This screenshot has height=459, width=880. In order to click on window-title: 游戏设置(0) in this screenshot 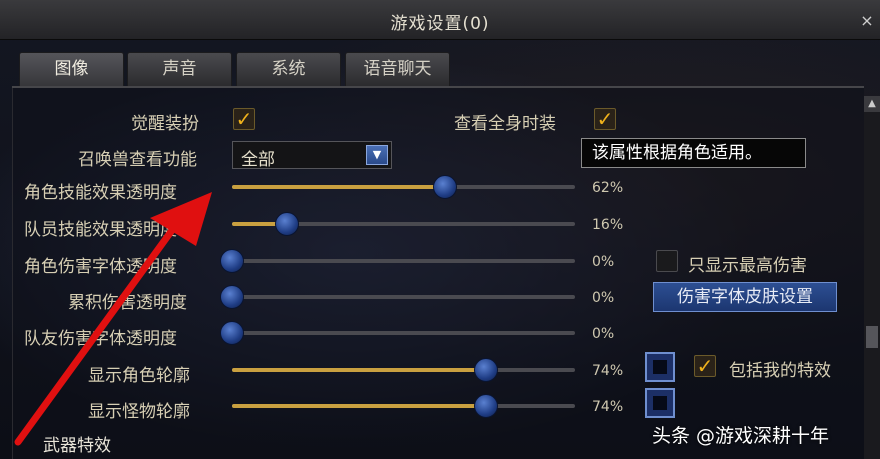, I will do `click(440, 24)`.